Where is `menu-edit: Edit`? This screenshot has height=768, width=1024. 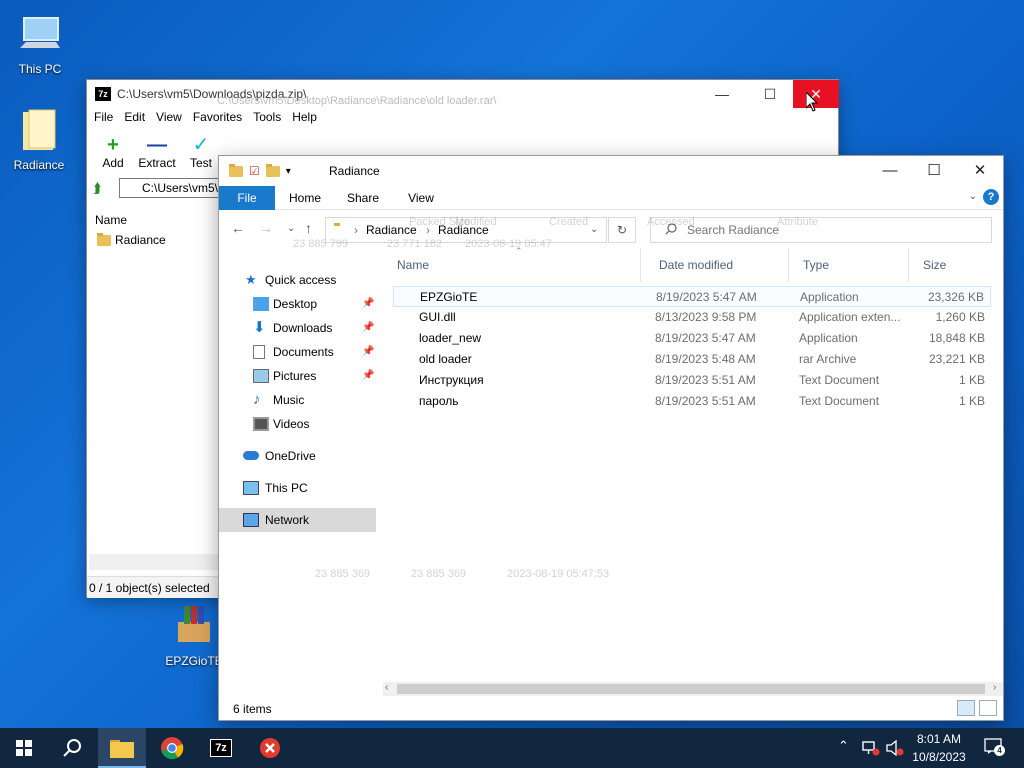
menu-edit: Edit is located at coordinates (137, 118).